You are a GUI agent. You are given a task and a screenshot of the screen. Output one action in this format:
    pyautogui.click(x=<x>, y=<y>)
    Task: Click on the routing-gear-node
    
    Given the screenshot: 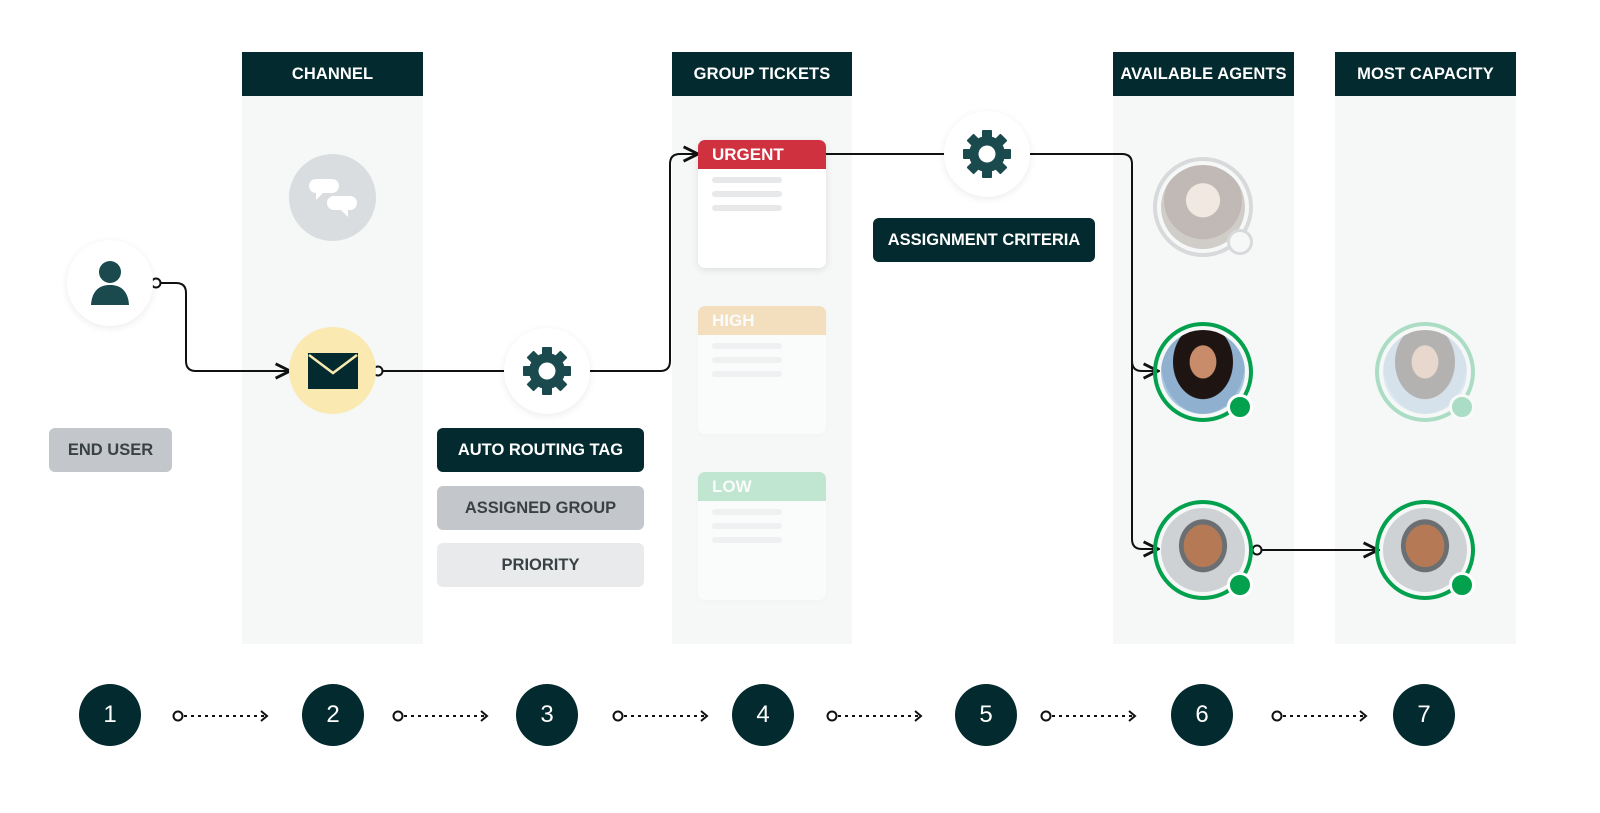 What is the action you would take?
    pyautogui.click(x=547, y=371)
    